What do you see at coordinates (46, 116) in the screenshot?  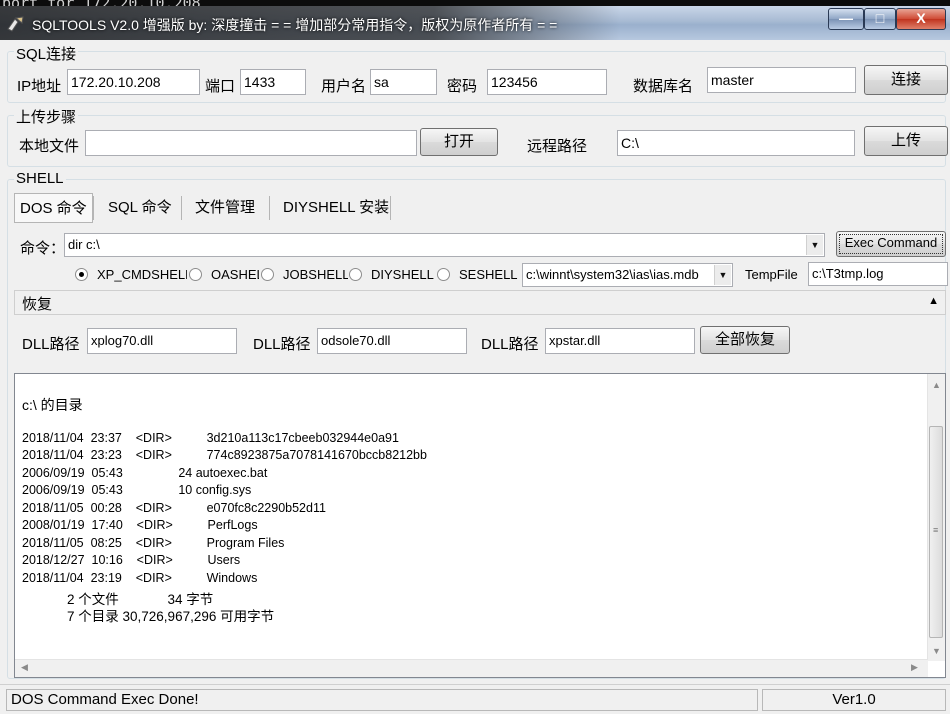 I see `upload-legend: 上传步骤` at bounding box center [46, 116].